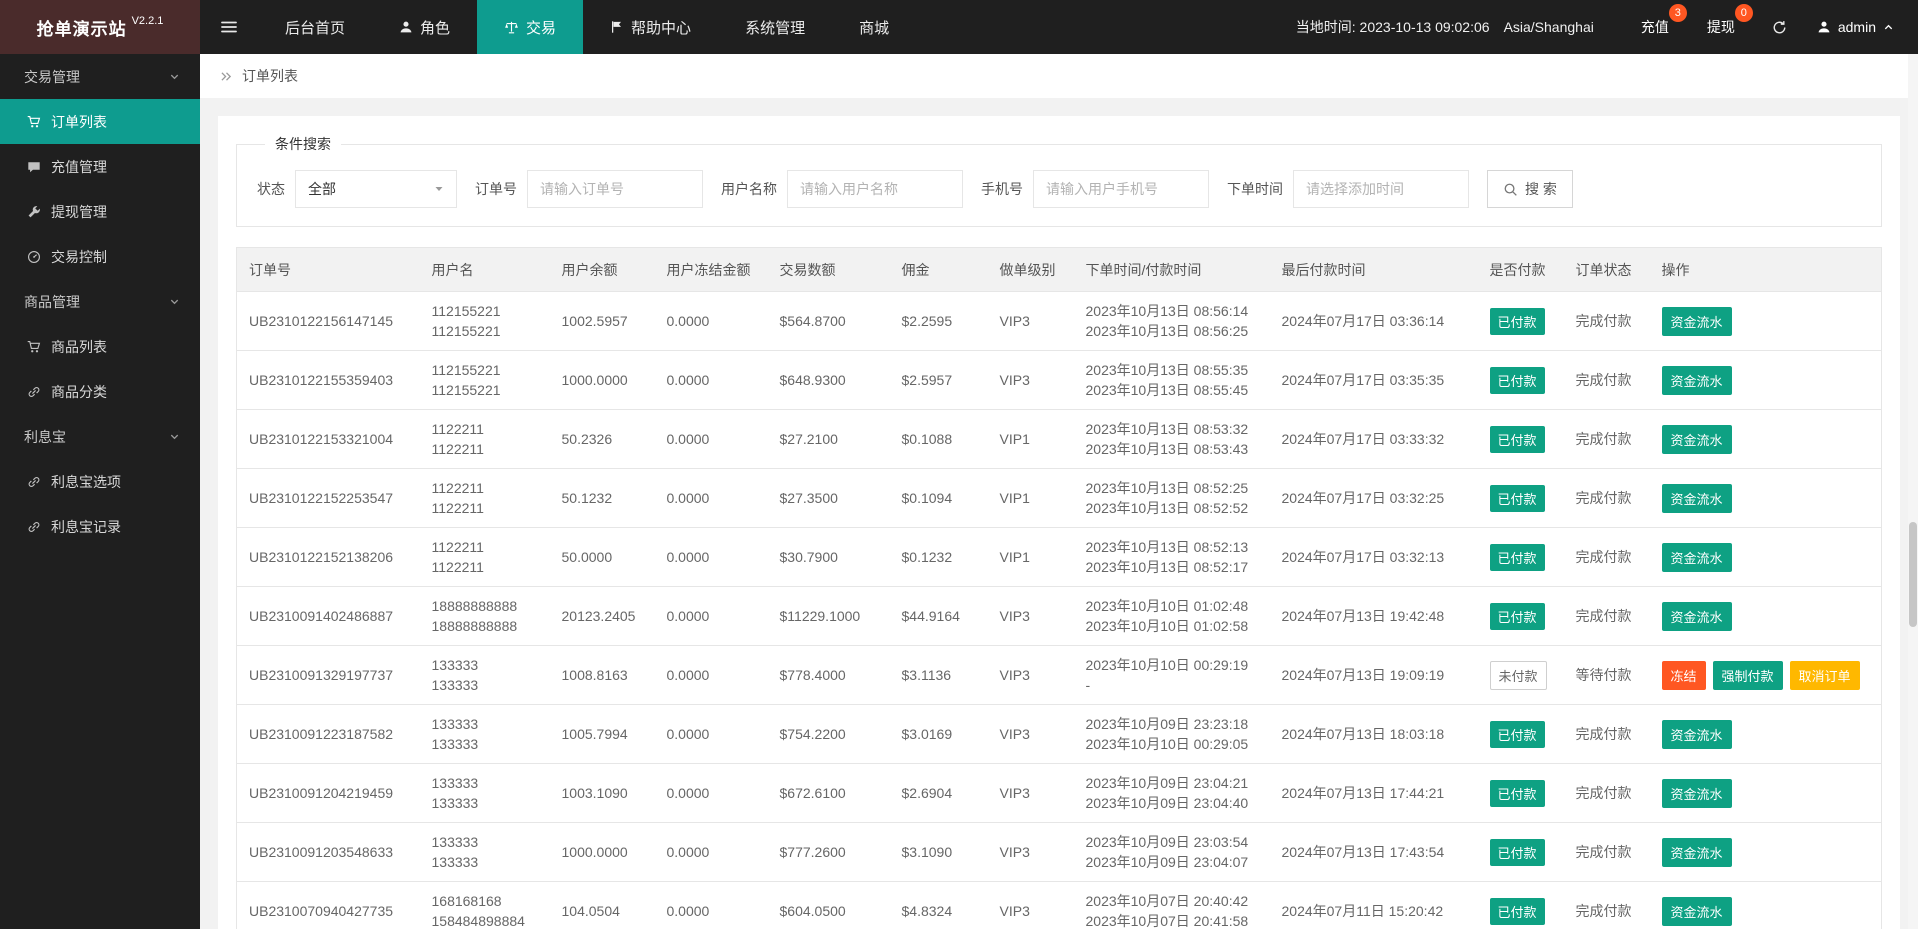 Image resolution: width=1918 pixels, height=929 pixels. Describe the element at coordinates (229, 27) in the screenshot. I see `menu-toggle-button` at that location.